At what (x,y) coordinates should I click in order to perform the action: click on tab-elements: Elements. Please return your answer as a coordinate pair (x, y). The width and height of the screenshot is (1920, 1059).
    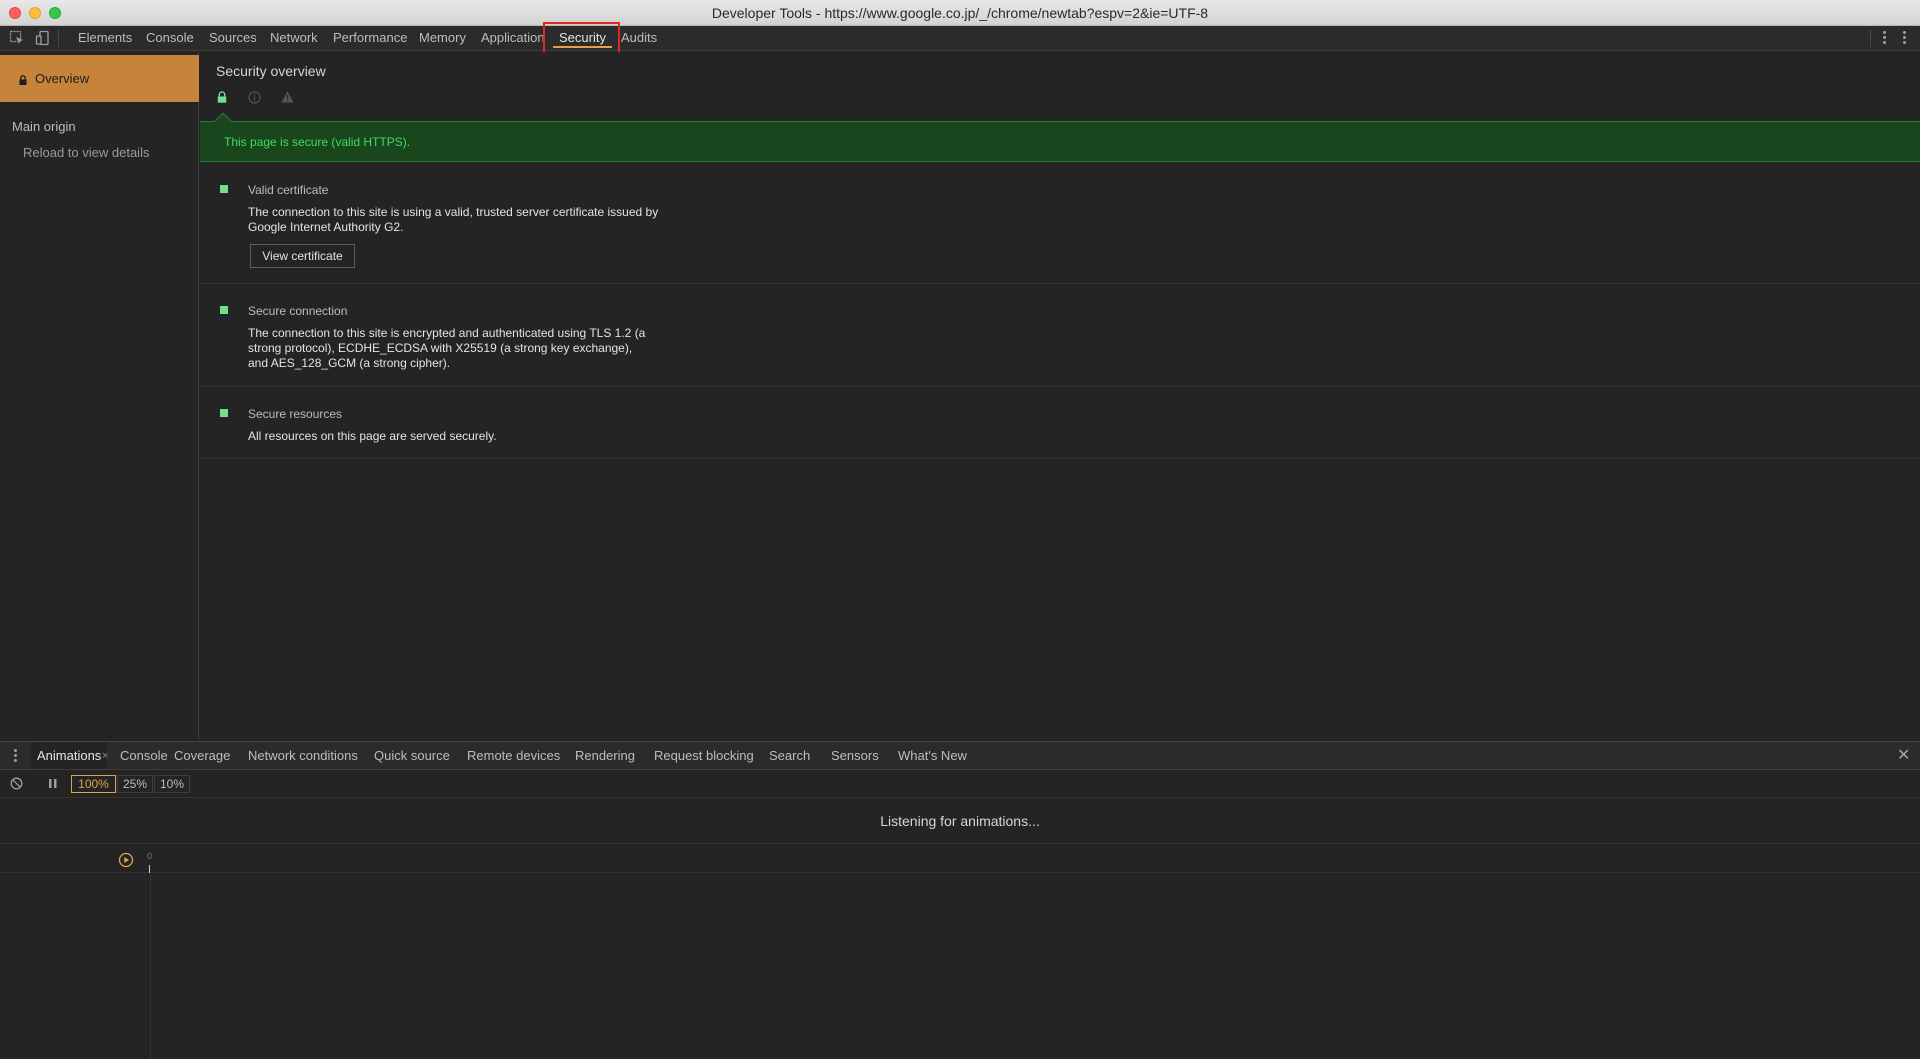
    Looking at the image, I should click on (105, 38).